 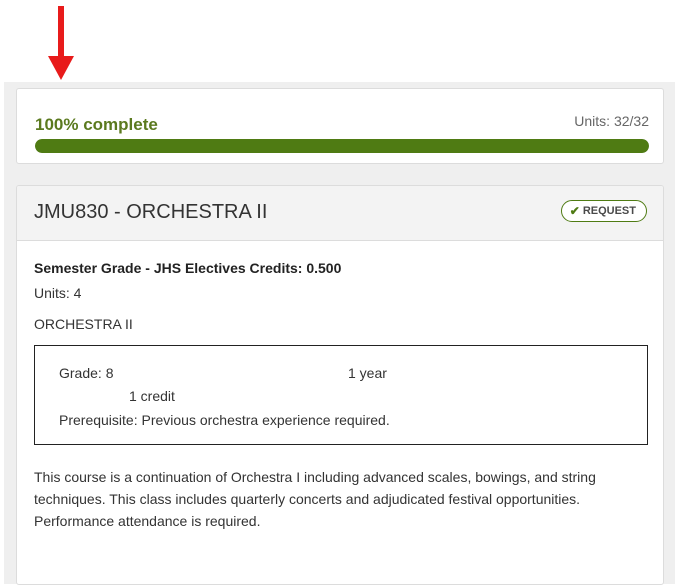 I want to click on progress-bar-fill, so click(x=342, y=146).